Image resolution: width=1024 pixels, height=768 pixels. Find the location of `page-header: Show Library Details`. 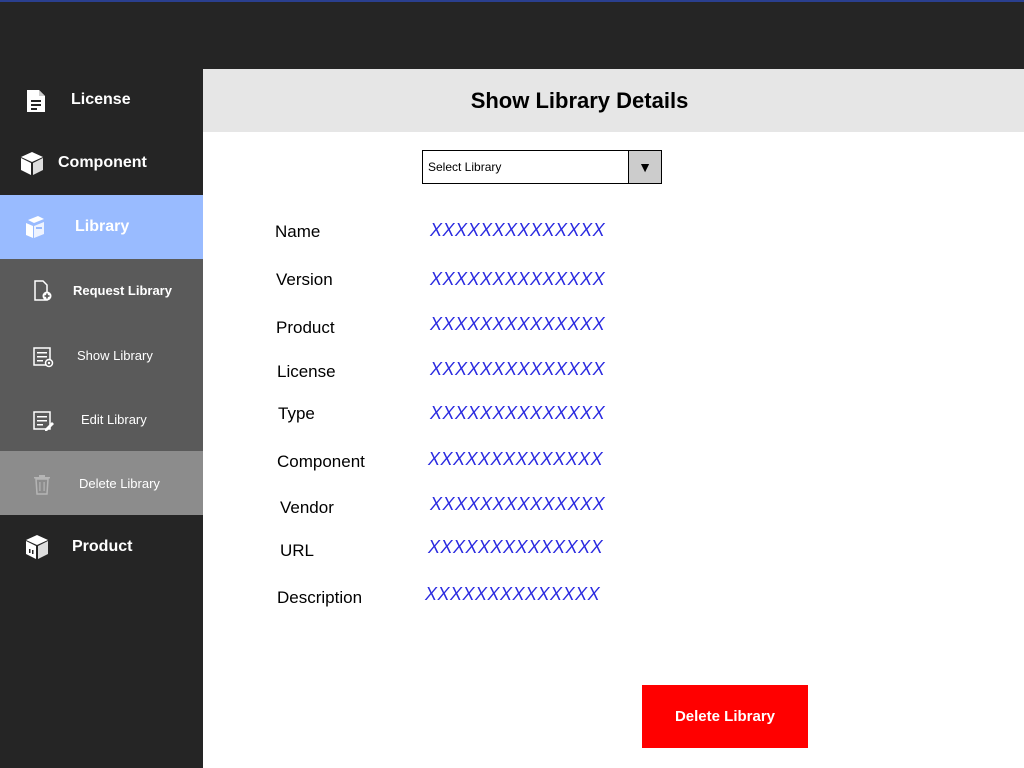

page-header: Show Library Details is located at coordinates (613, 100).